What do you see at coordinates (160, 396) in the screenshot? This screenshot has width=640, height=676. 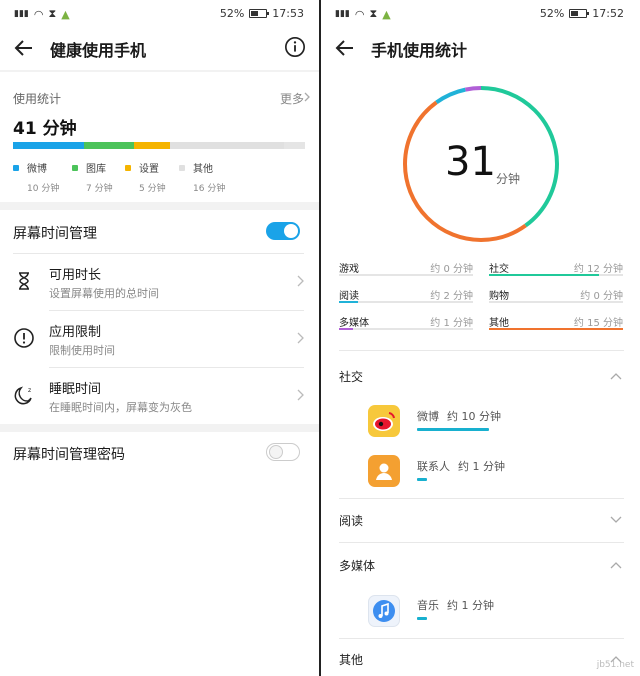 I see `sleep-time-item: z 睡眠时间 在睡眠时间内，屏幕变为灰色` at bounding box center [160, 396].